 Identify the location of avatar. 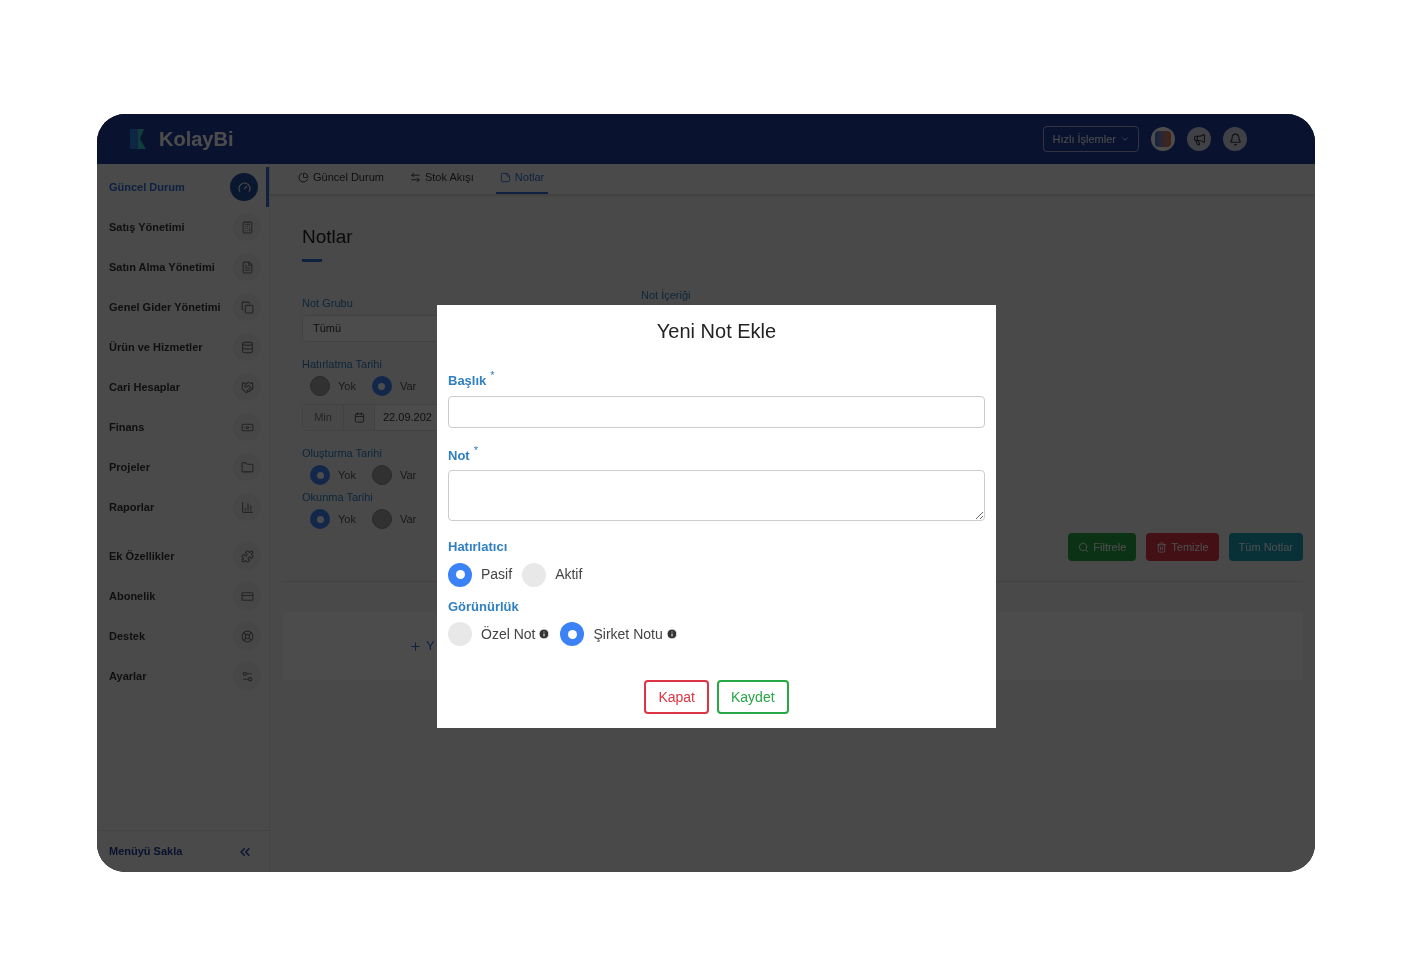
(1163, 139).